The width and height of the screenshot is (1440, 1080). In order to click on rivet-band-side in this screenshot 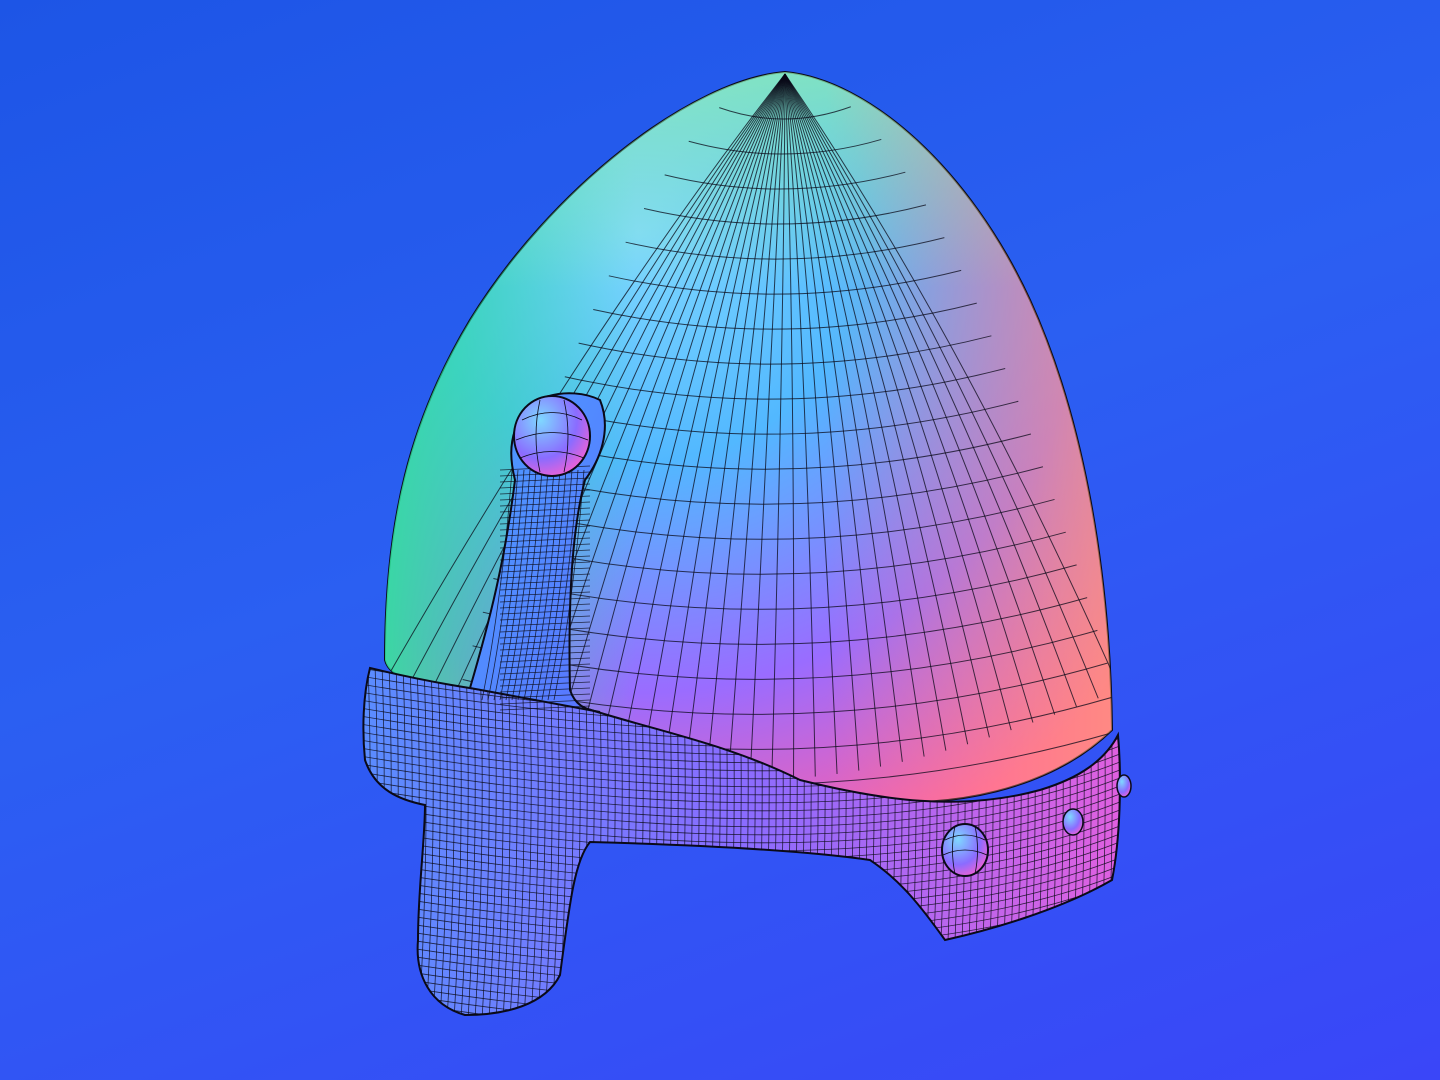, I will do `click(1073, 822)`.